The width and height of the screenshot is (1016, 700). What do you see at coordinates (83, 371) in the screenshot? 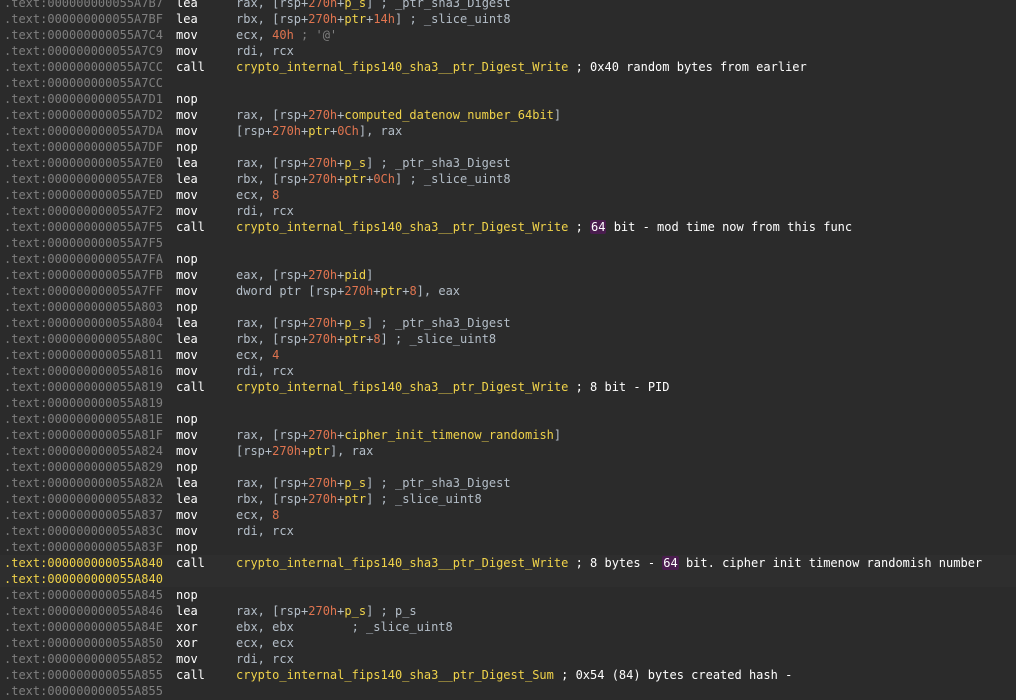
I see `line-address: .text:000000000055A816` at bounding box center [83, 371].